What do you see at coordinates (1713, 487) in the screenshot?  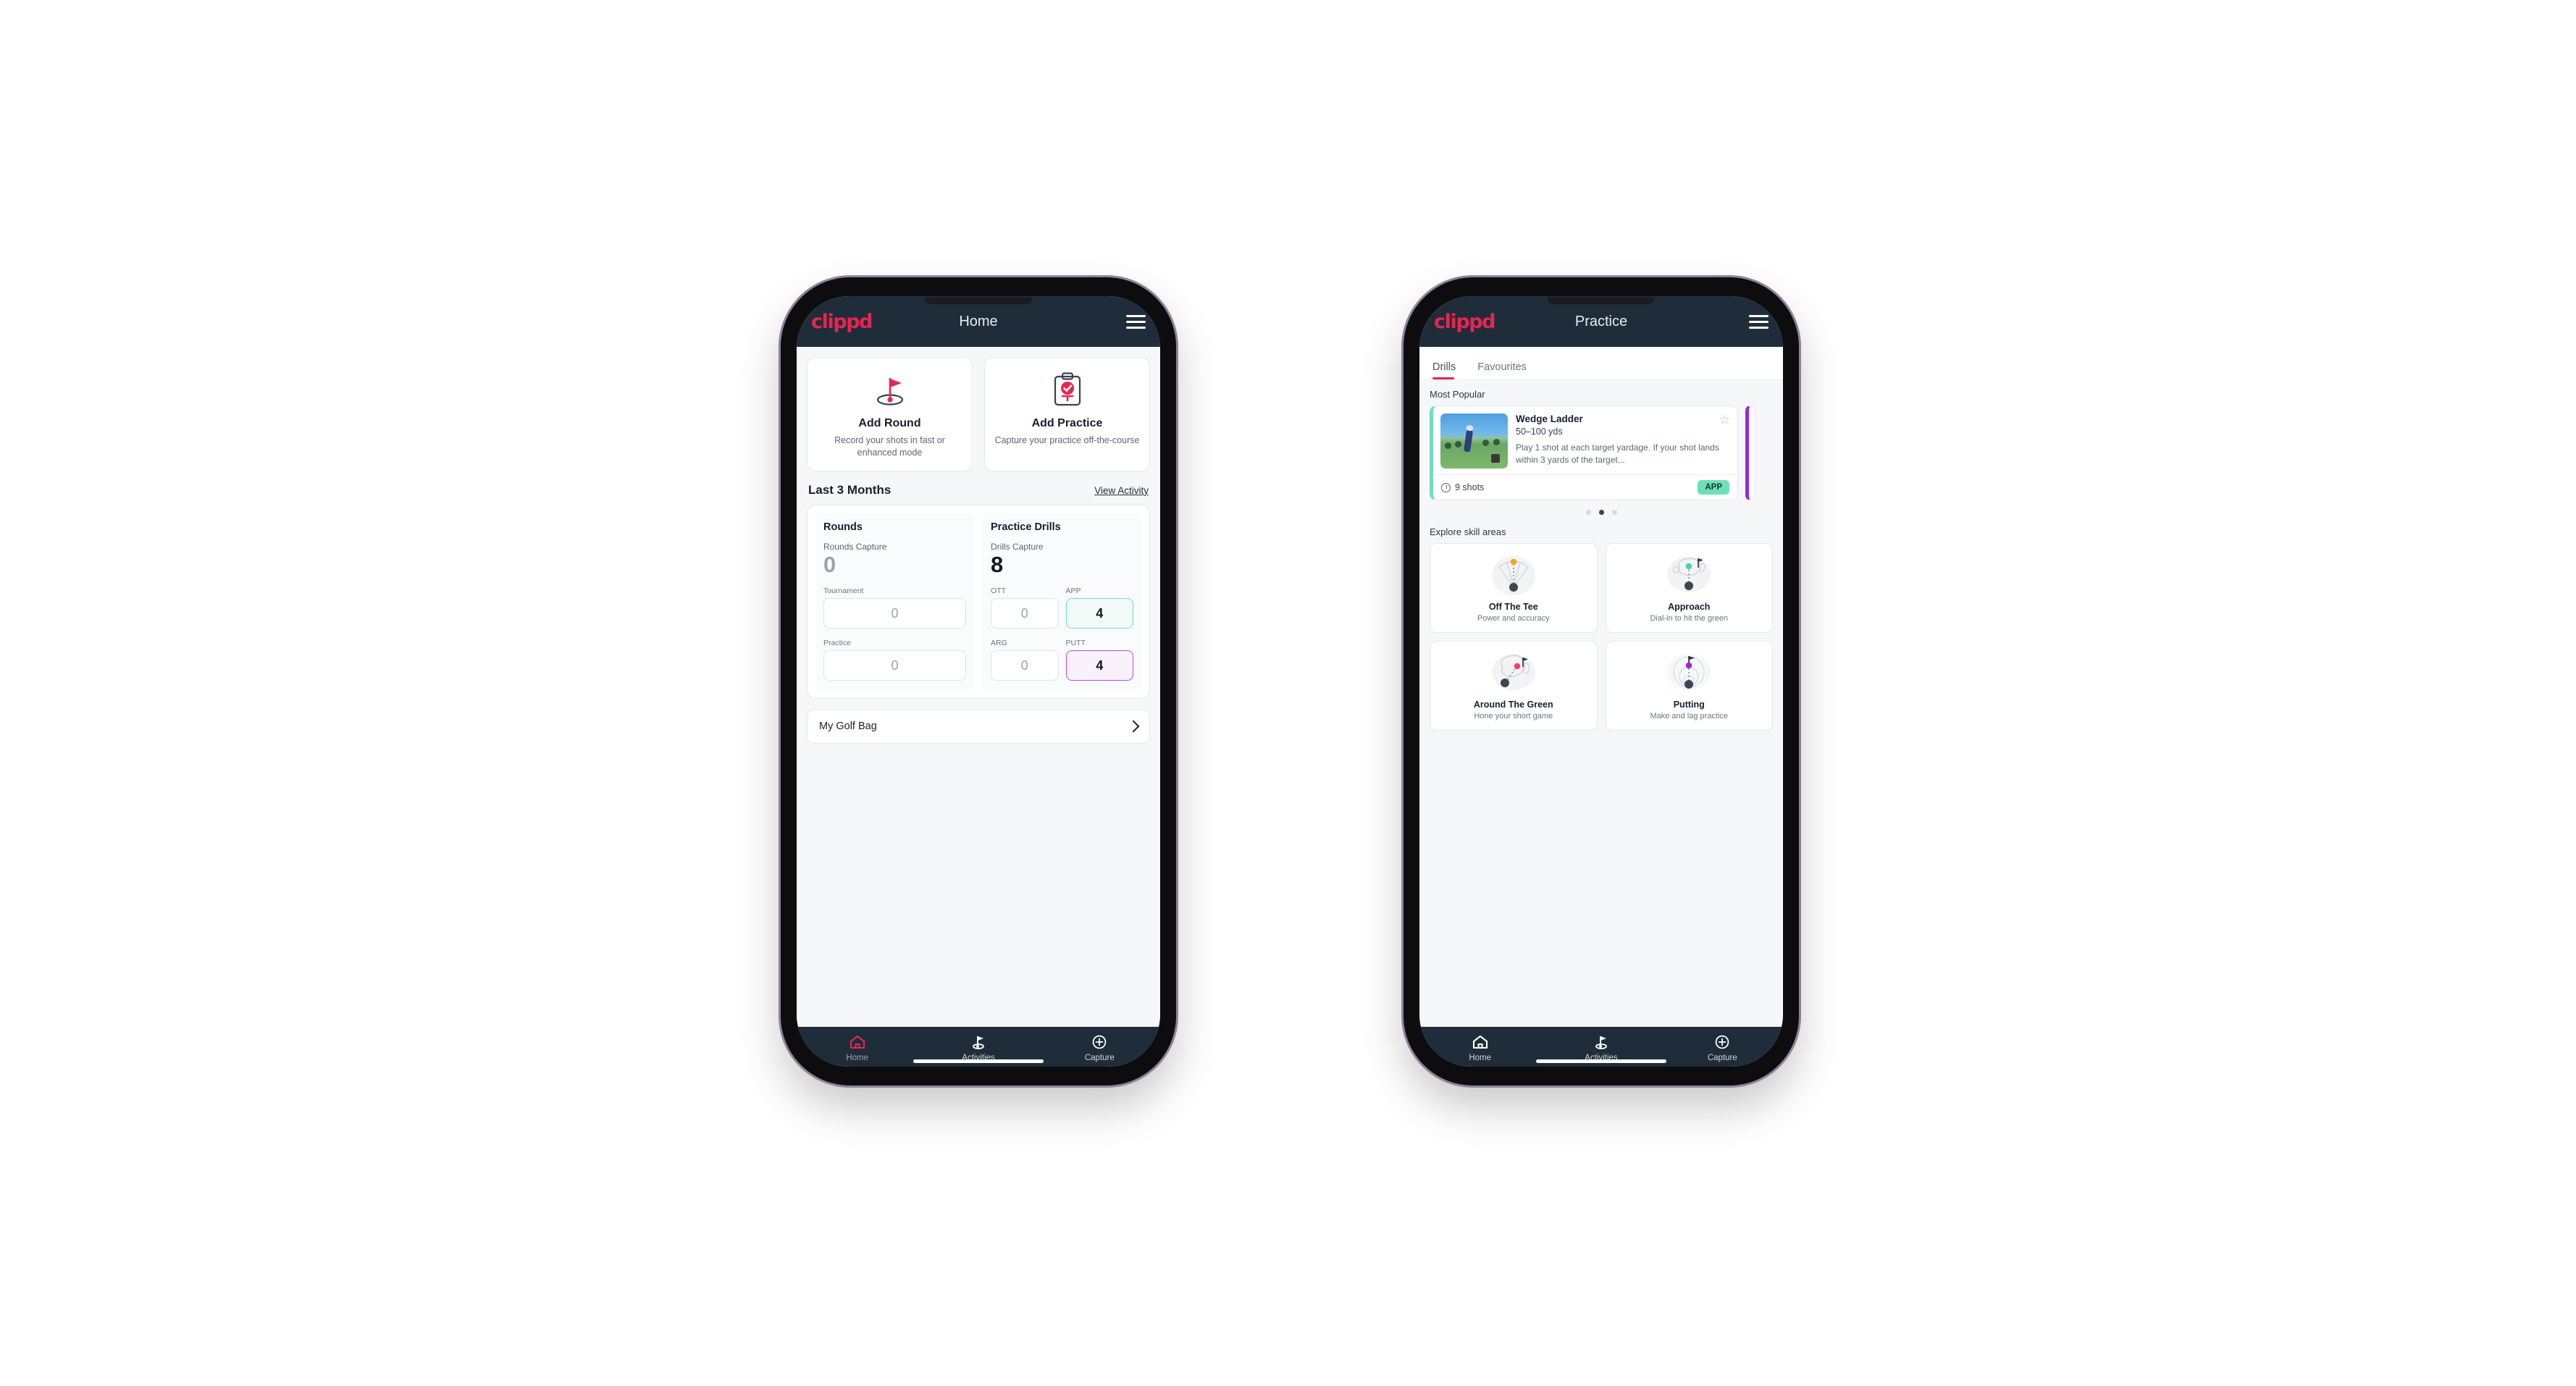 I see `drill-category-chip: APP` at bounding box center [1713, 487].